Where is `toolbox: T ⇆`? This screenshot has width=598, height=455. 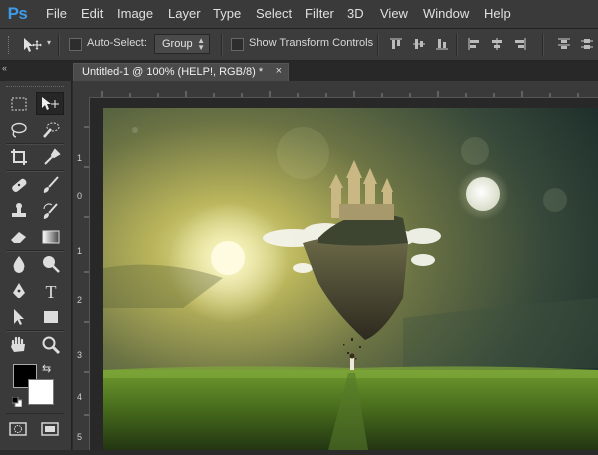 toolbox: T ⇆ is located at coordinates (36, 265).